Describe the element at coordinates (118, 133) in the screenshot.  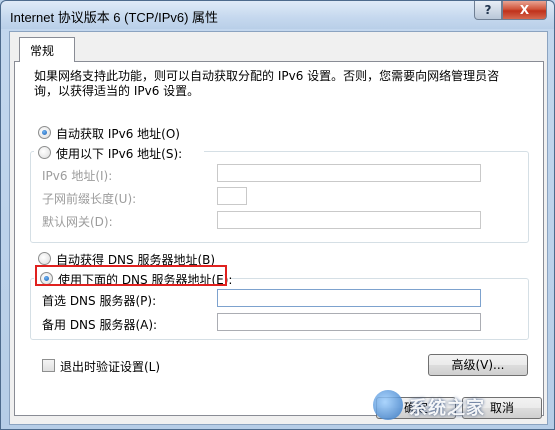
I see `auto-ipv6-label: 自动获取 IPv6 地址(O)` at that location.